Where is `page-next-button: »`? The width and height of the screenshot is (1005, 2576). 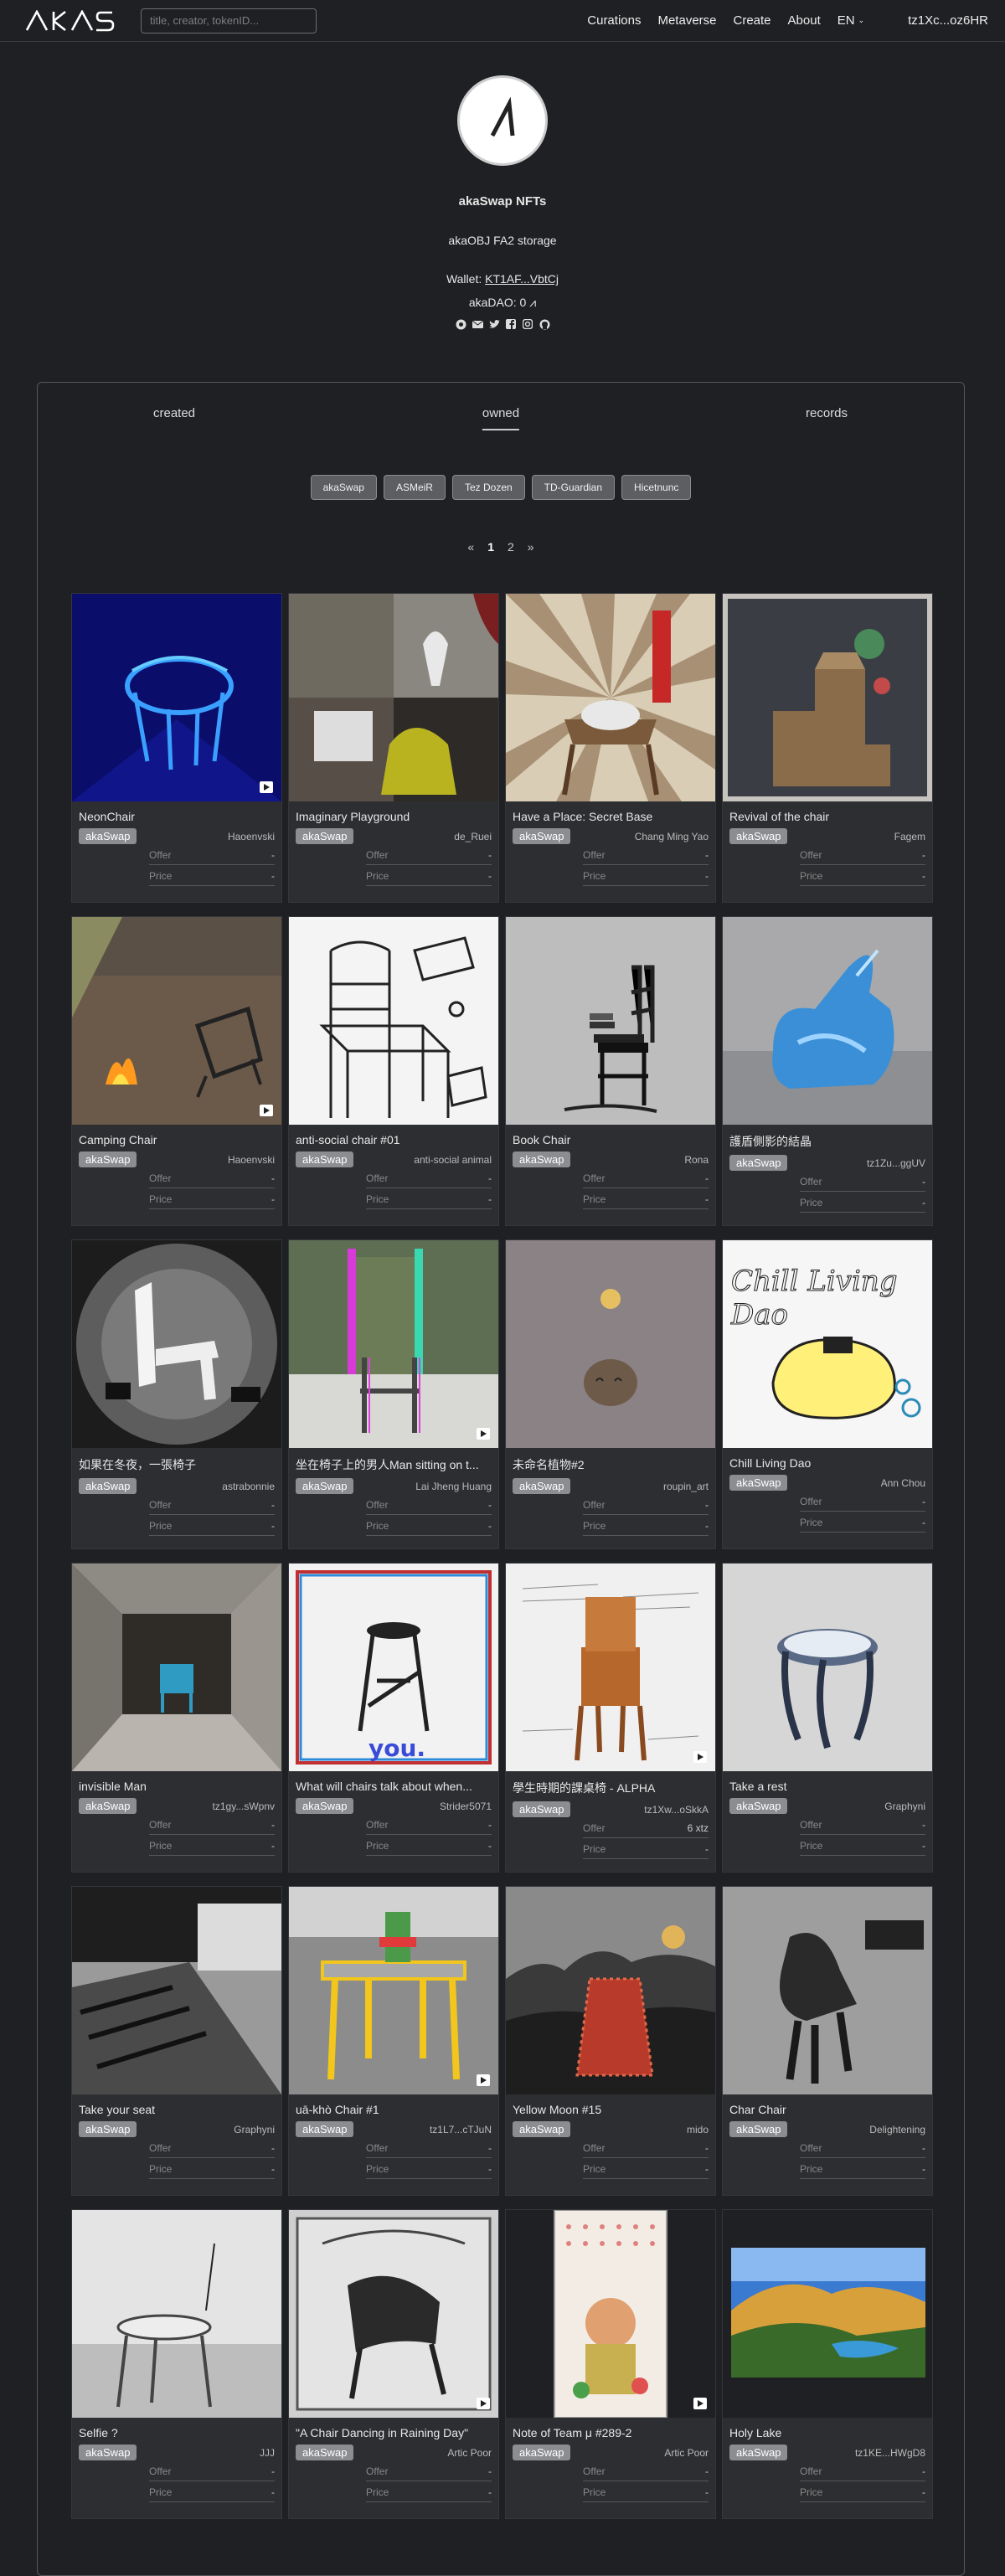
page-next-button: » is located at coordinates (531, 547).